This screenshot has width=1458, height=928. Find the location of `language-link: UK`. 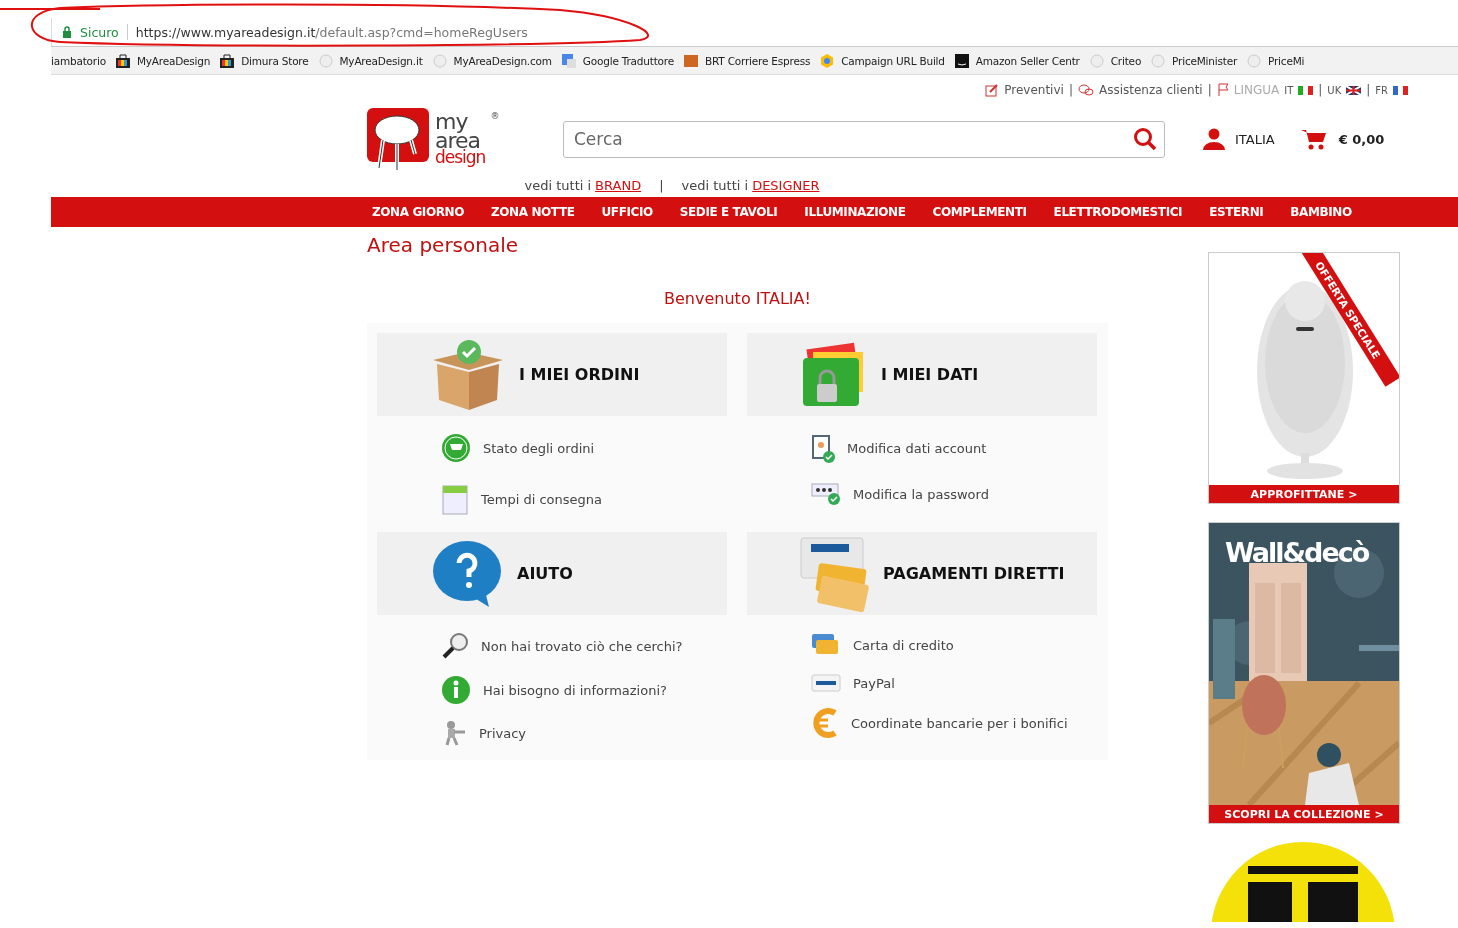

language-link: UK is located at coordinates (1334, 90).